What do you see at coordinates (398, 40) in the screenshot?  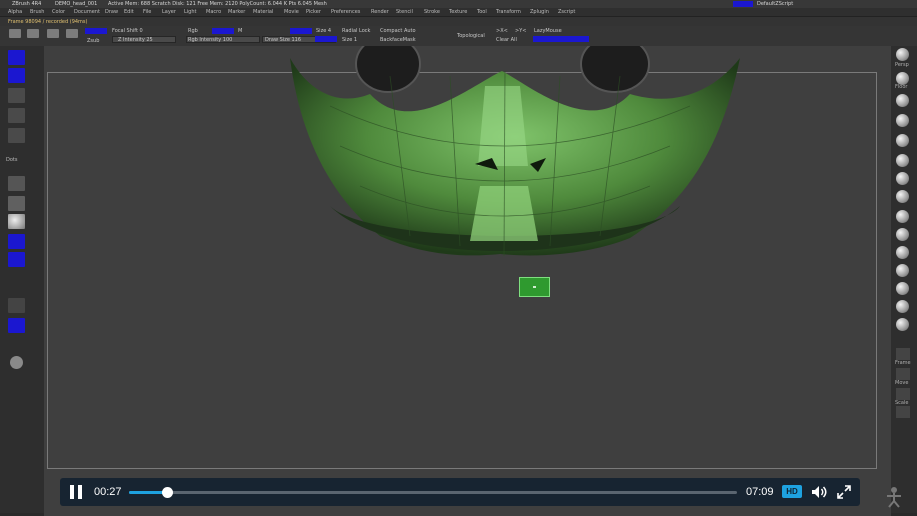 I see `backface-mask-label: BackfaceMask` at bounding box center [398, 40].